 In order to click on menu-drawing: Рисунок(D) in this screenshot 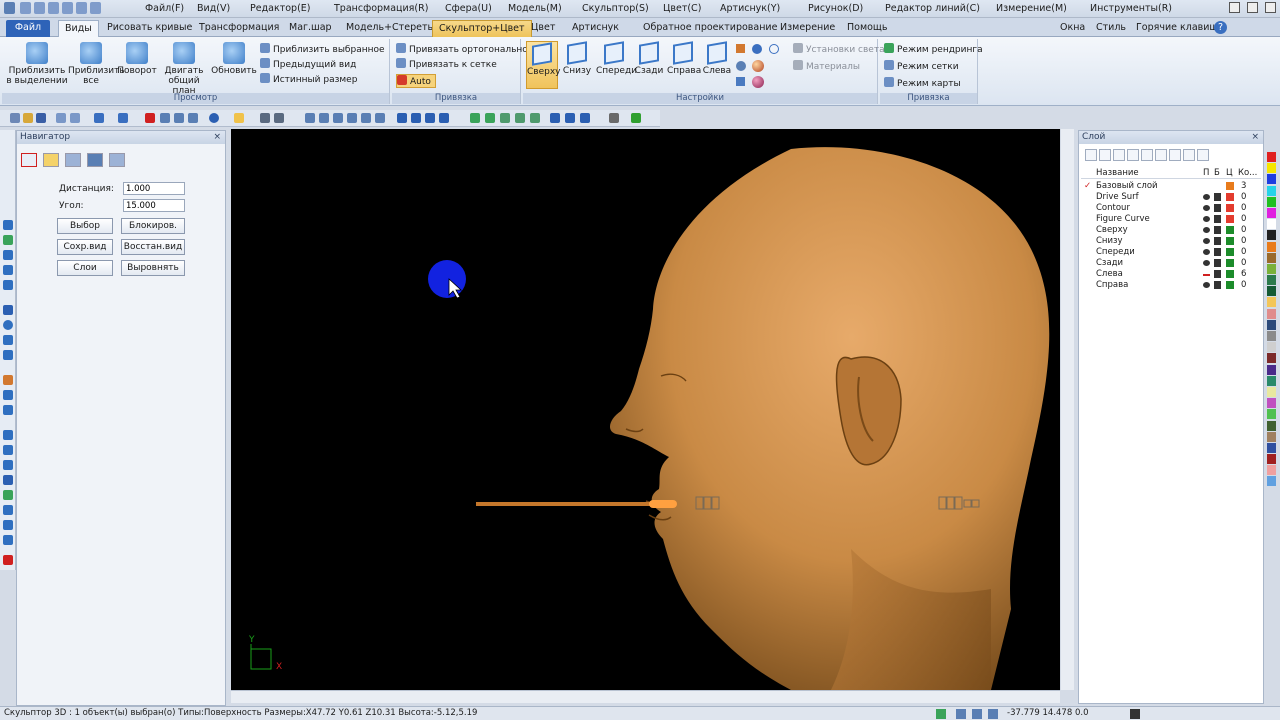, I will do `click(835, 8)`.